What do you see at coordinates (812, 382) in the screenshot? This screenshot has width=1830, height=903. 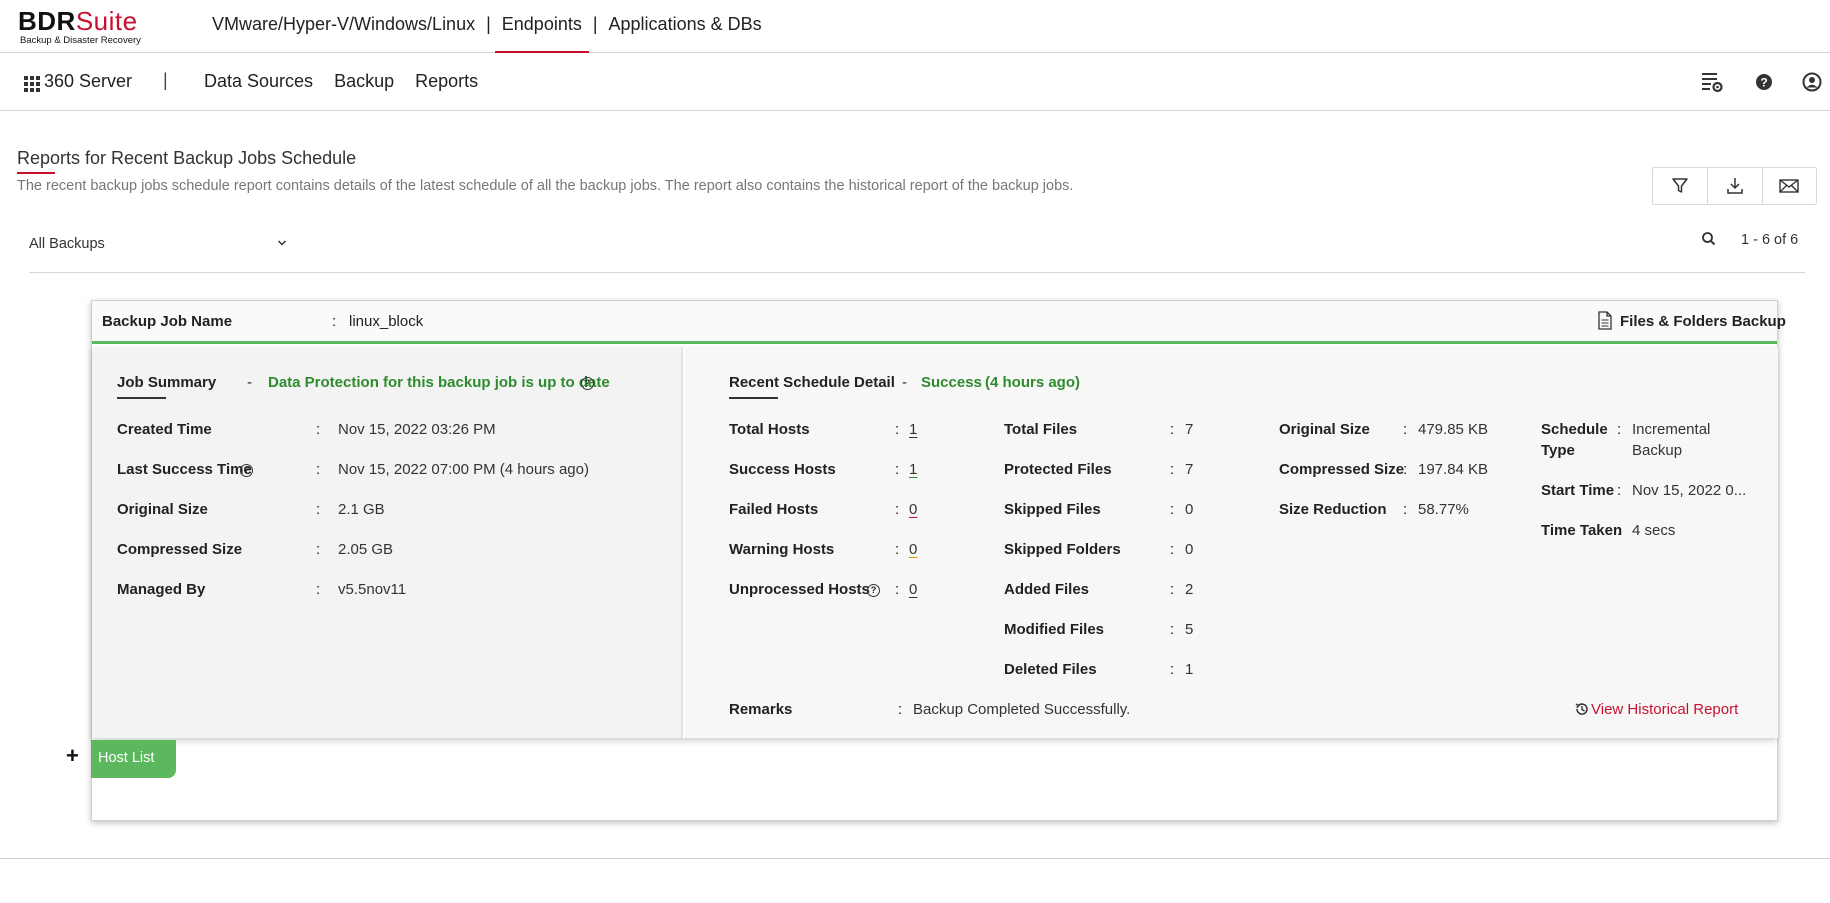 I see `schedule-detail-title: Recent Schedule Detail` at bounding box center [812, 382].